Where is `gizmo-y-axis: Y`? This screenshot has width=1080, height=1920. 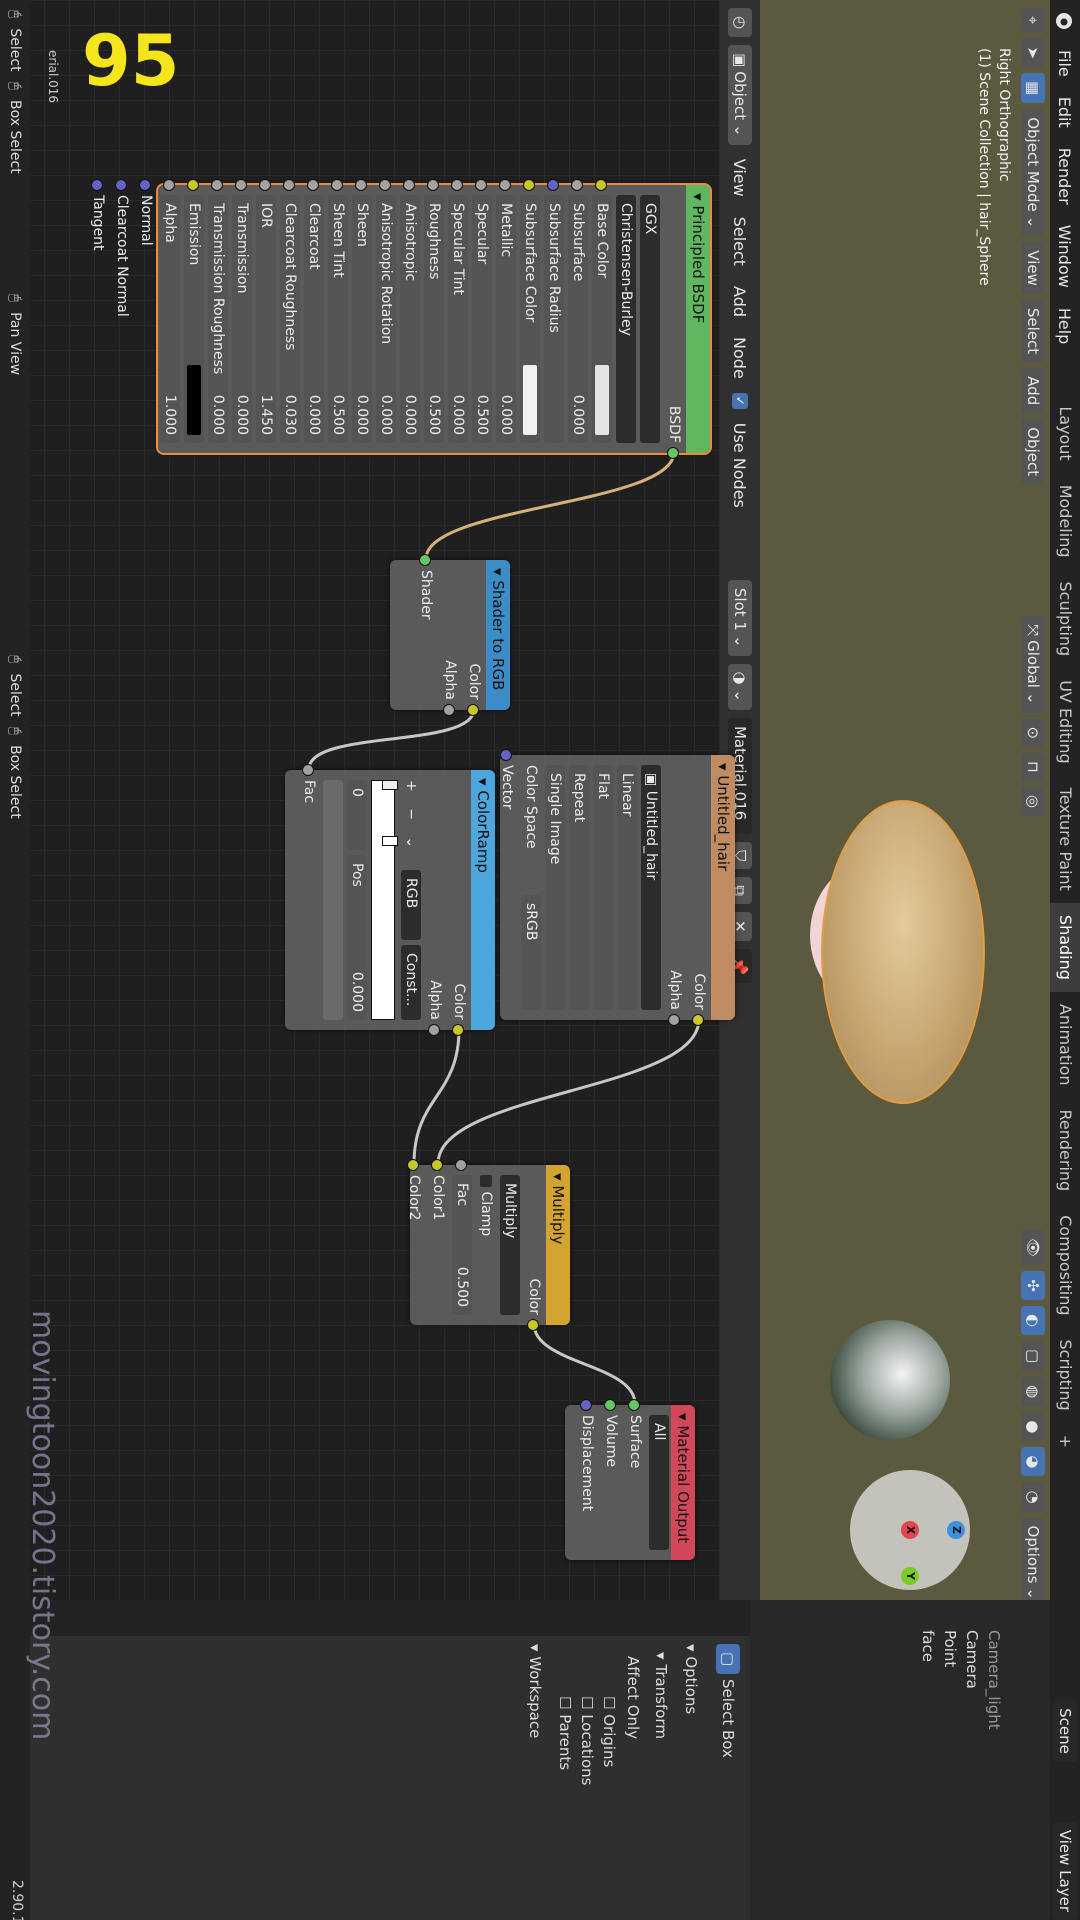 gizmo-y-axis: Y is located at coordinates (910, 1576).